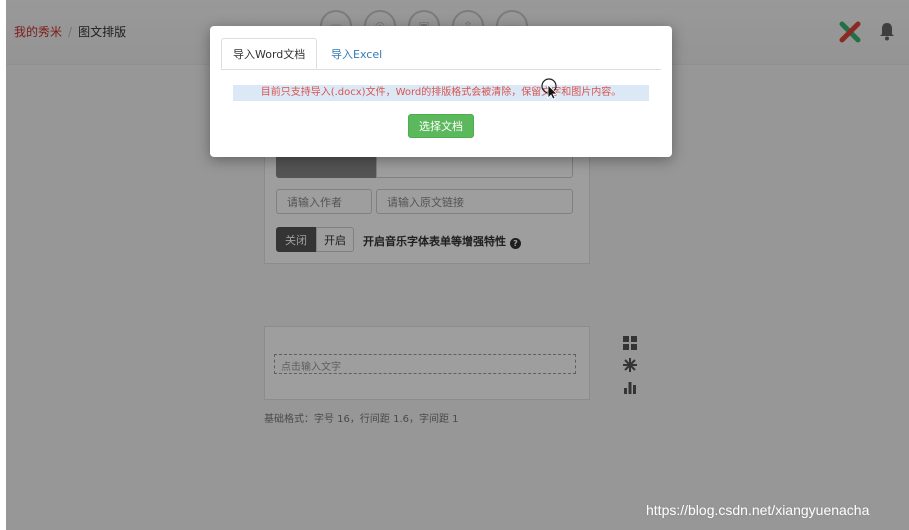 The image size is (909, 530). Describe the element at coordinates (269, 53) in the screenshot. I see `tab-import-word: 导入Word文档` at that location.